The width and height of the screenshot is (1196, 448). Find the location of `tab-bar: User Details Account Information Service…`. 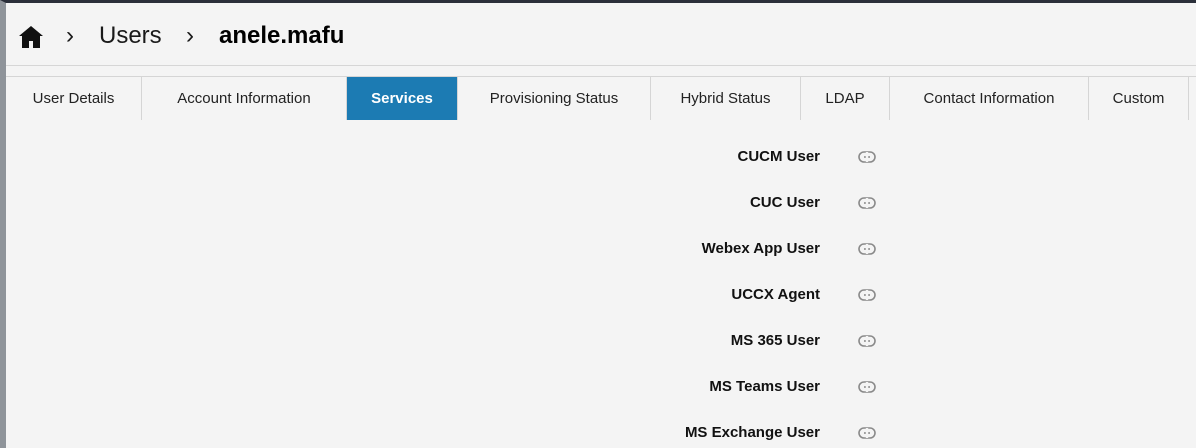

tab-bar: User Details Account Information Service… is located at coordinates (601, 98).